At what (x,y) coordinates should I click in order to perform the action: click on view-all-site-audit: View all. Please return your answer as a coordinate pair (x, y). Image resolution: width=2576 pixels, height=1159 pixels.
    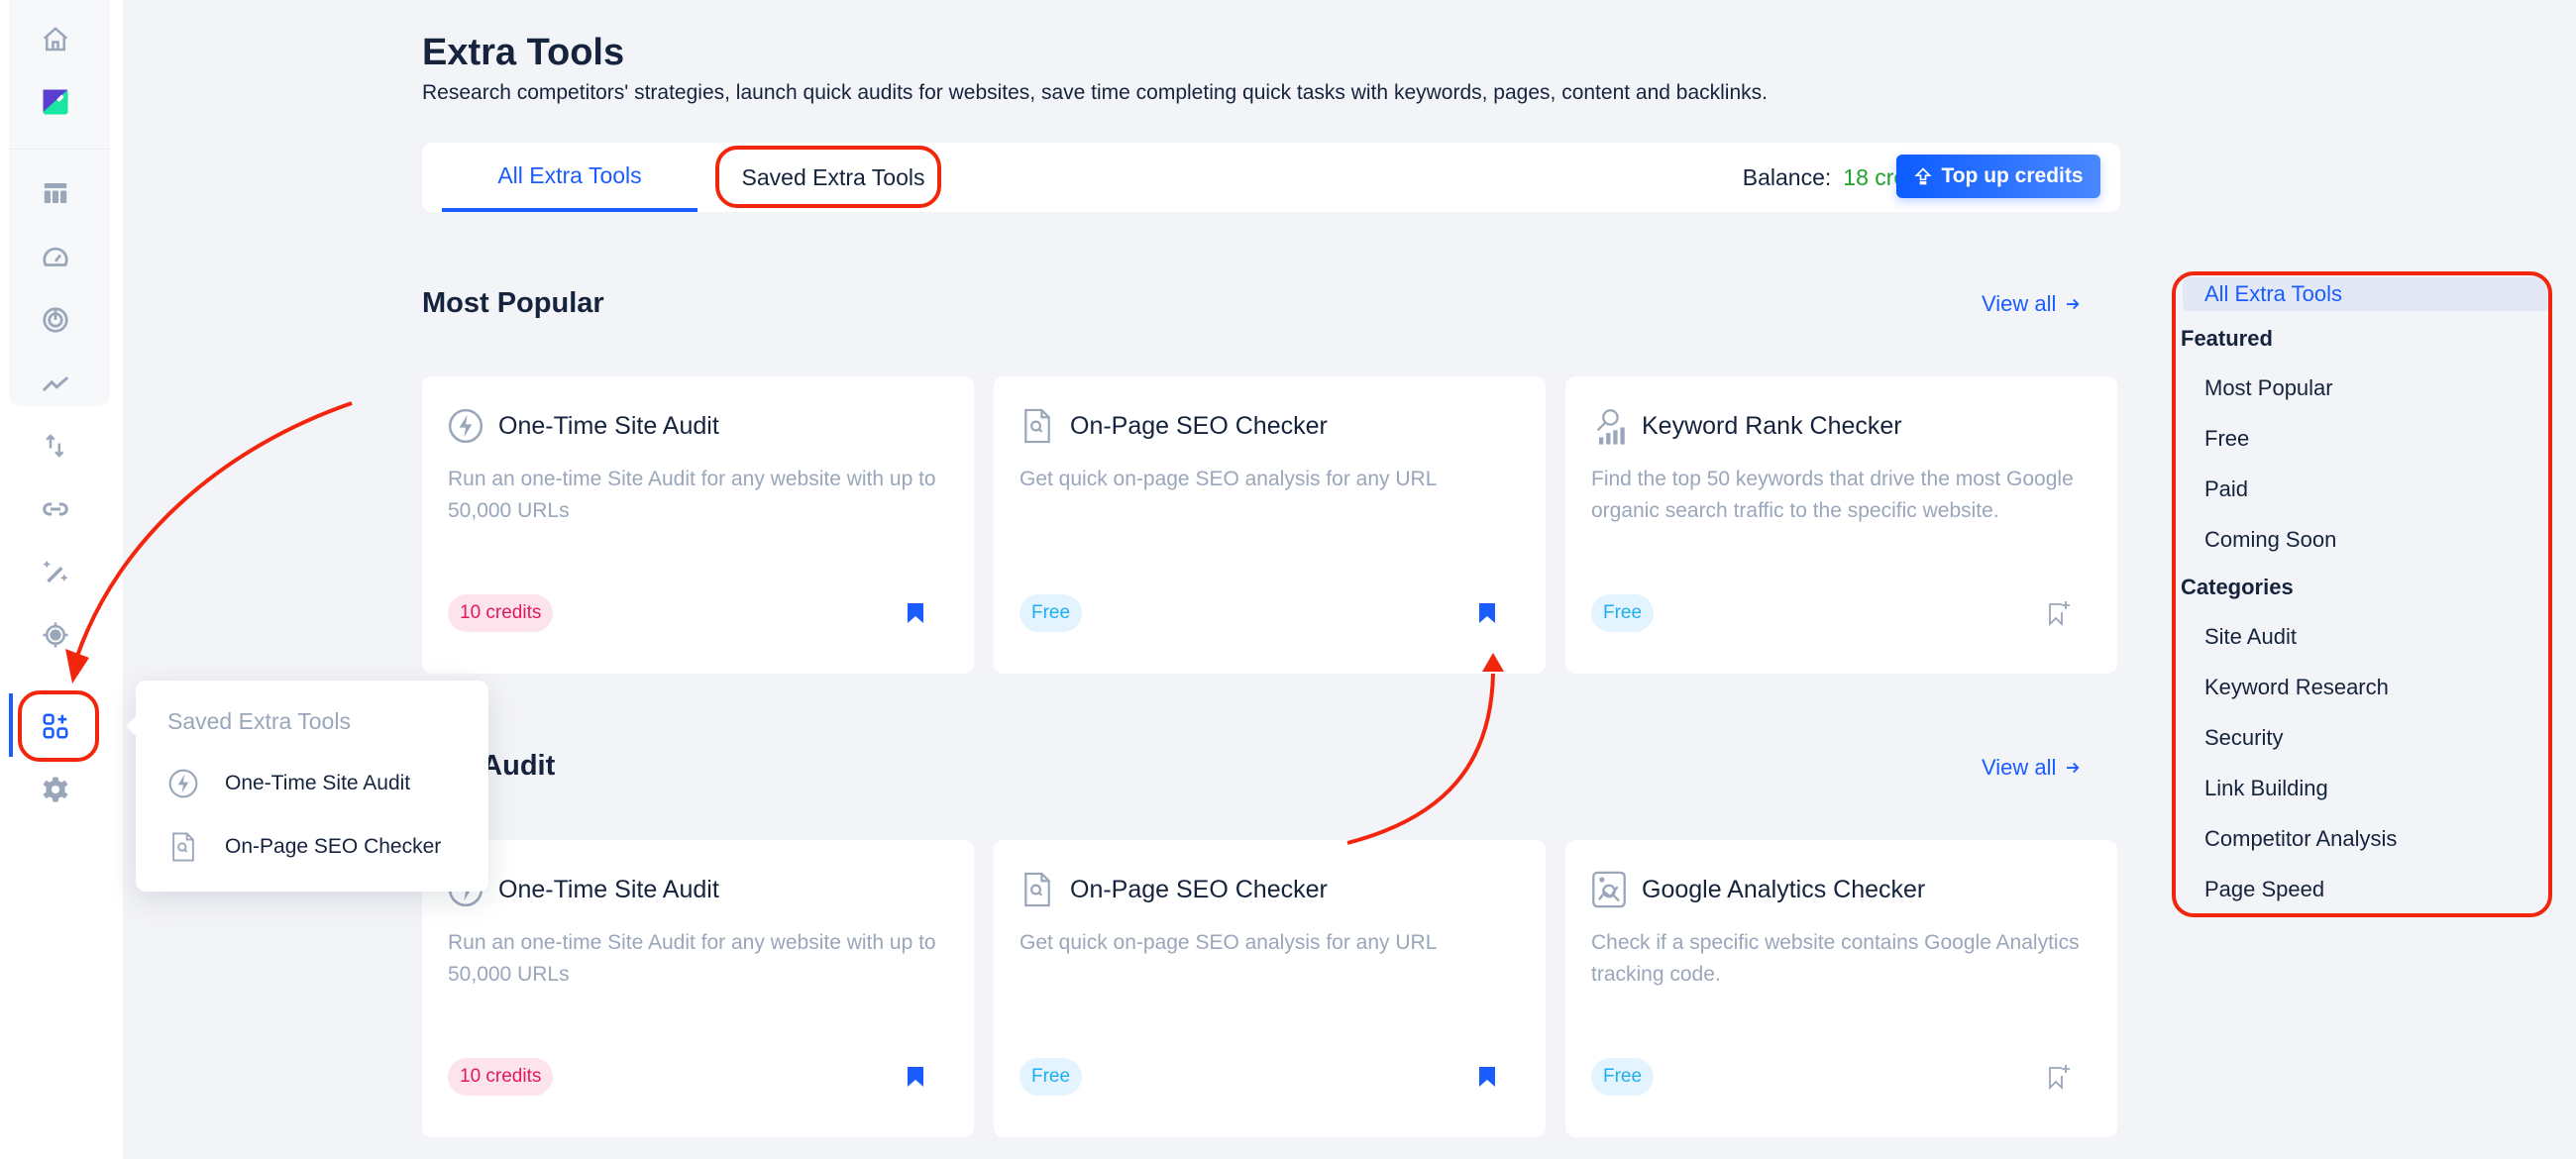
    Looking at the image, I should click on (2032, 768).